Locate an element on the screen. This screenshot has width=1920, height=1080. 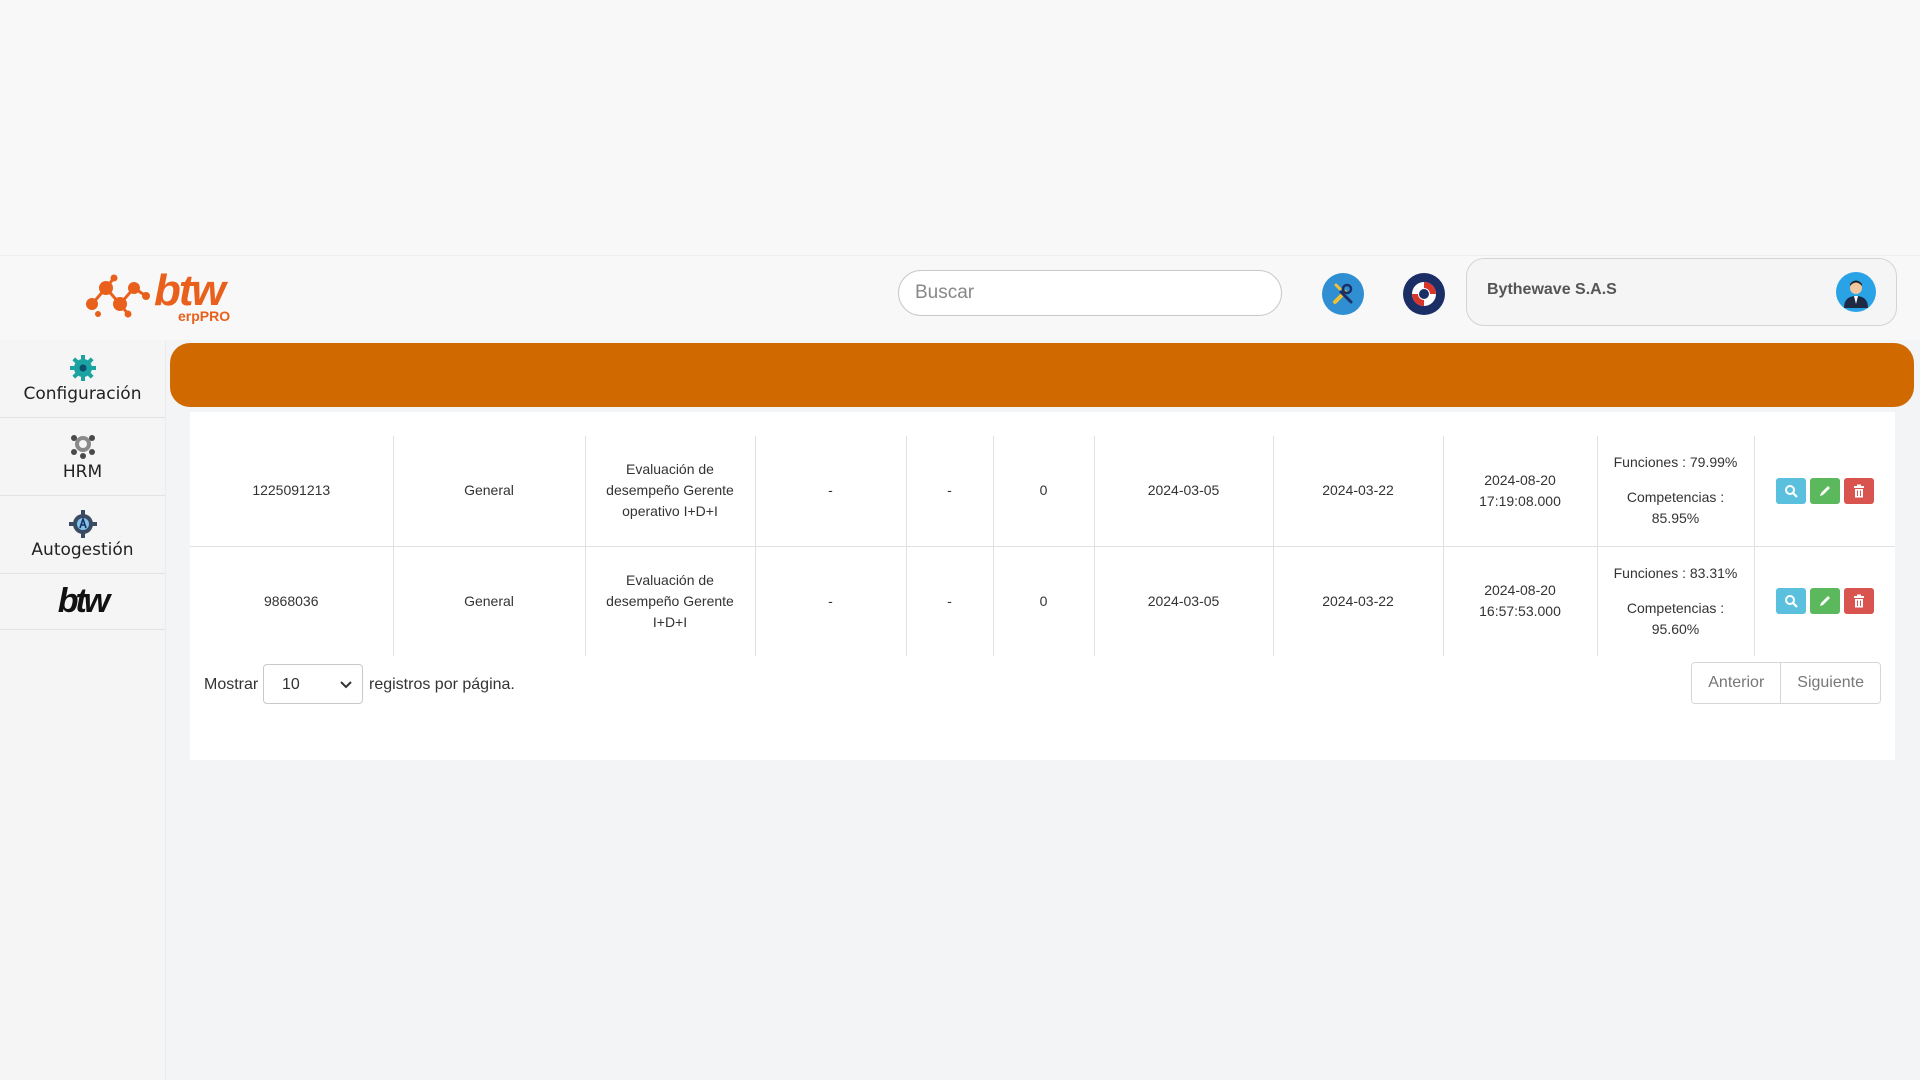
show-label: Mostrar is located at coordinates (231, 684).